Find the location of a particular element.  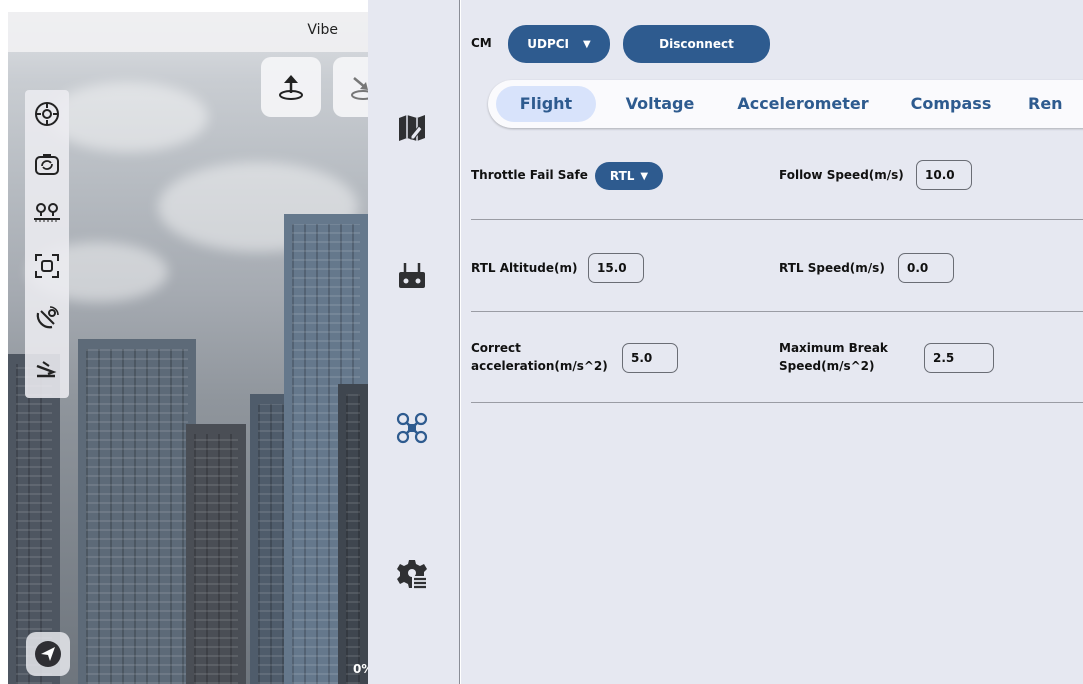

protocol-dropdown: UDPCI ▼ is located at coordinates (559, 44).